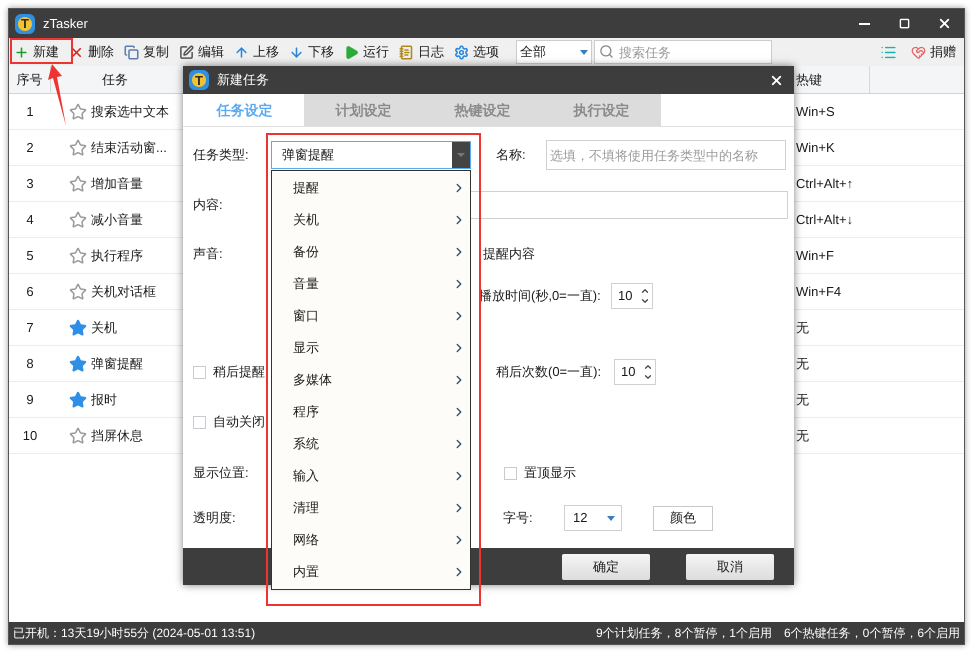 The image size is (973, 652). Describe the element at coordinates (632, 296) in the screenshot. I see `play-time-spinner: 10` at that location.